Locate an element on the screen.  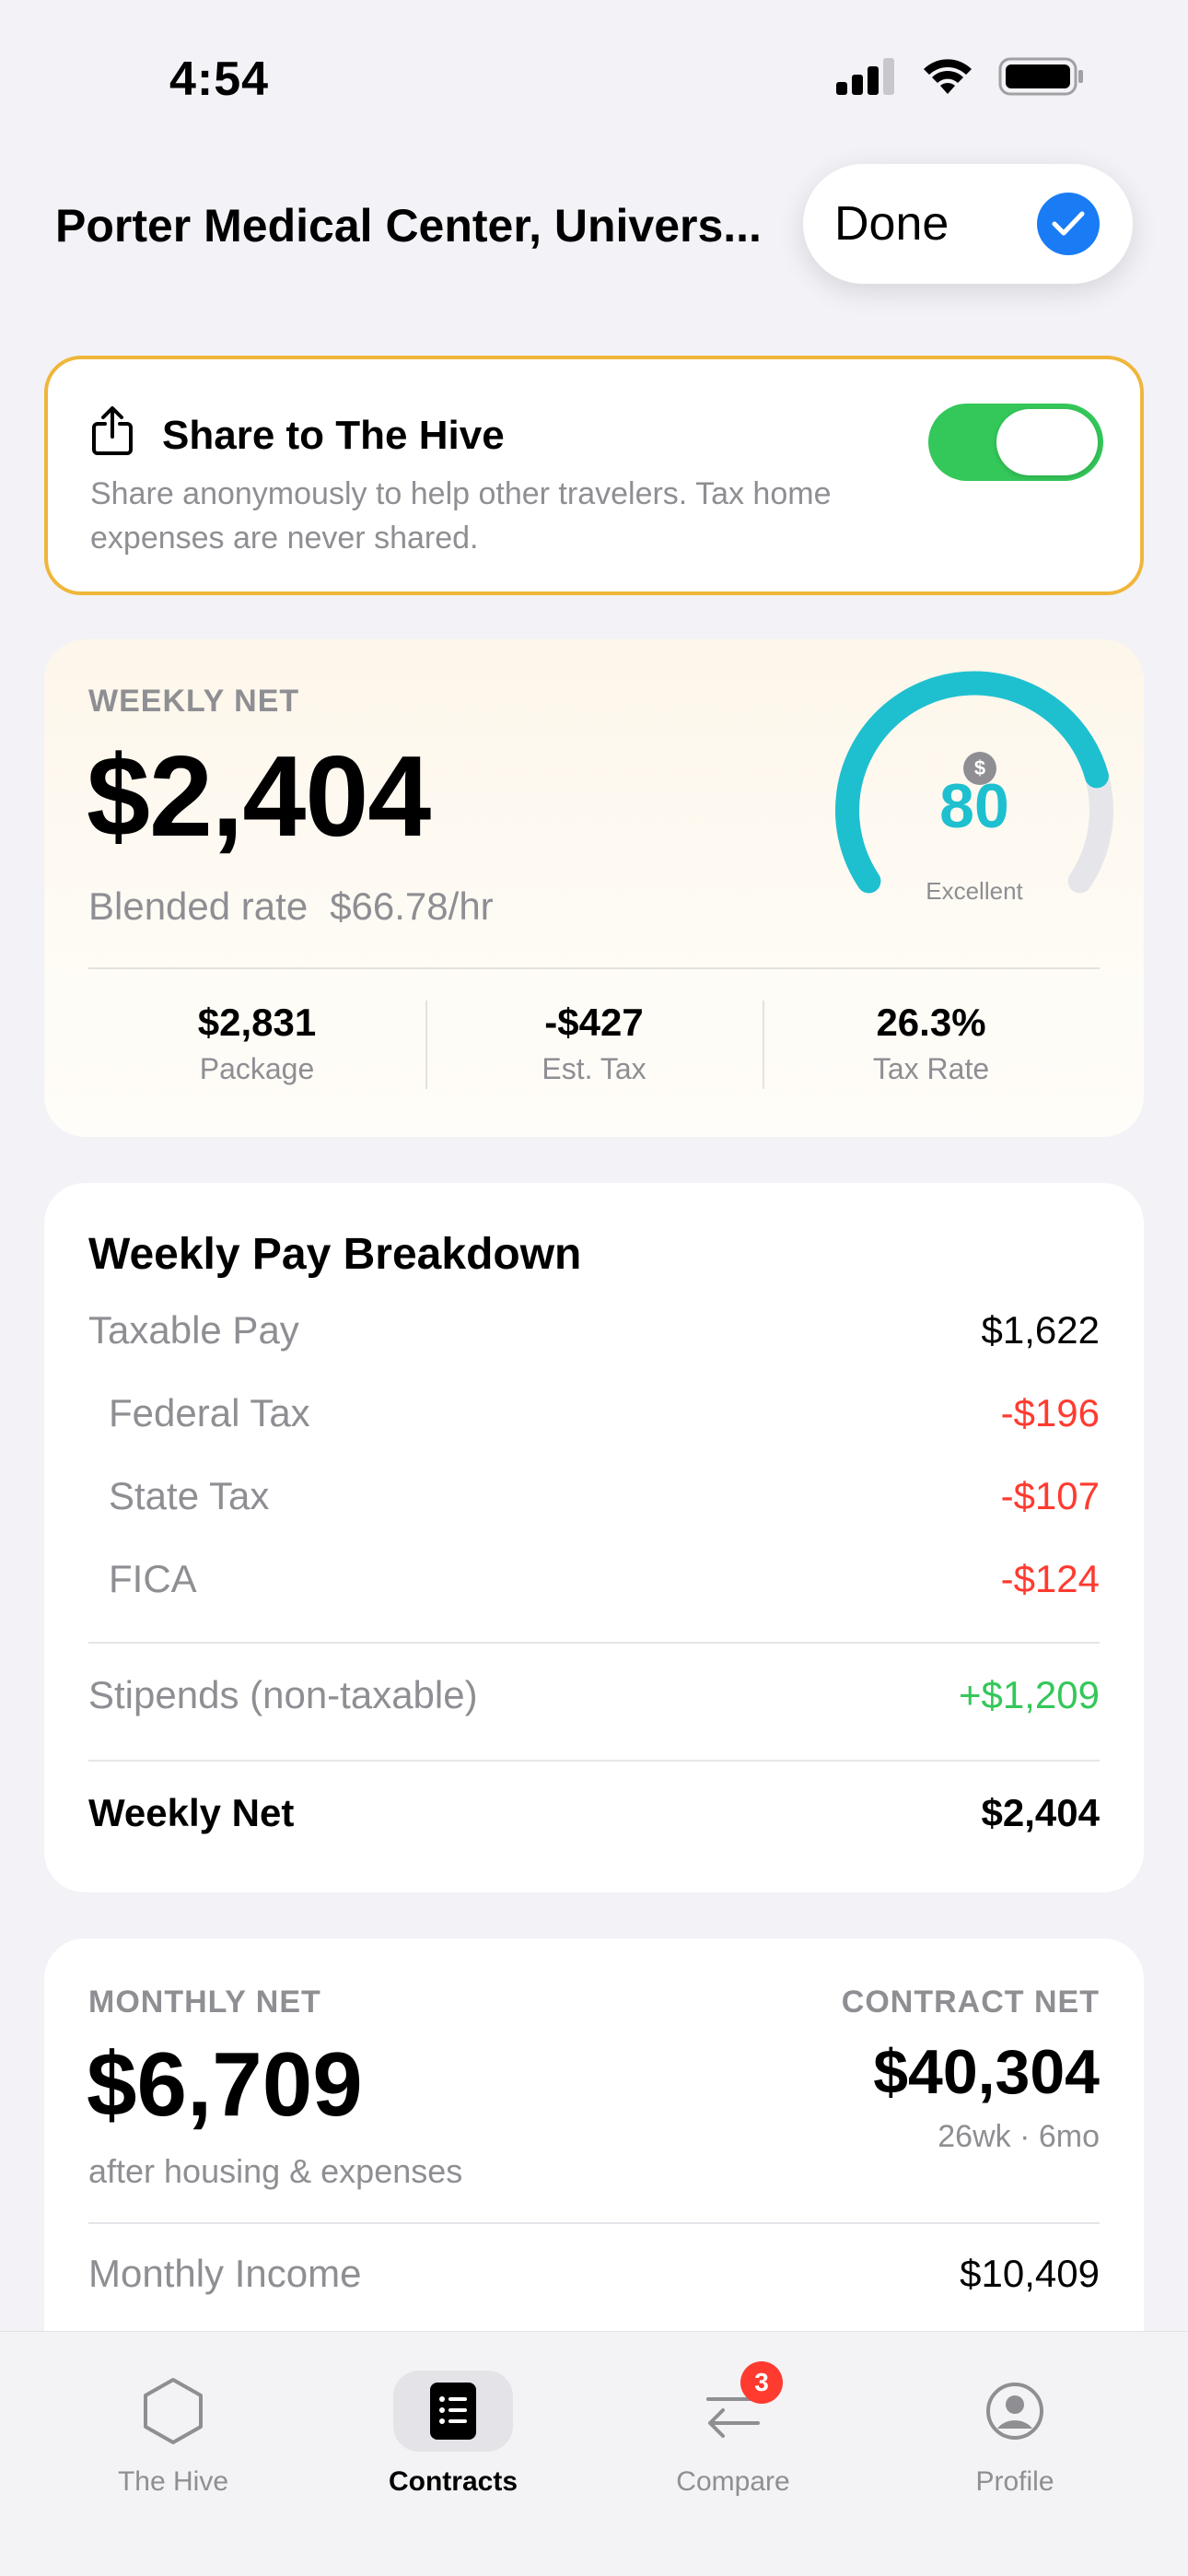
row-value: $1,622 is located at coordinates (1040, 1330).